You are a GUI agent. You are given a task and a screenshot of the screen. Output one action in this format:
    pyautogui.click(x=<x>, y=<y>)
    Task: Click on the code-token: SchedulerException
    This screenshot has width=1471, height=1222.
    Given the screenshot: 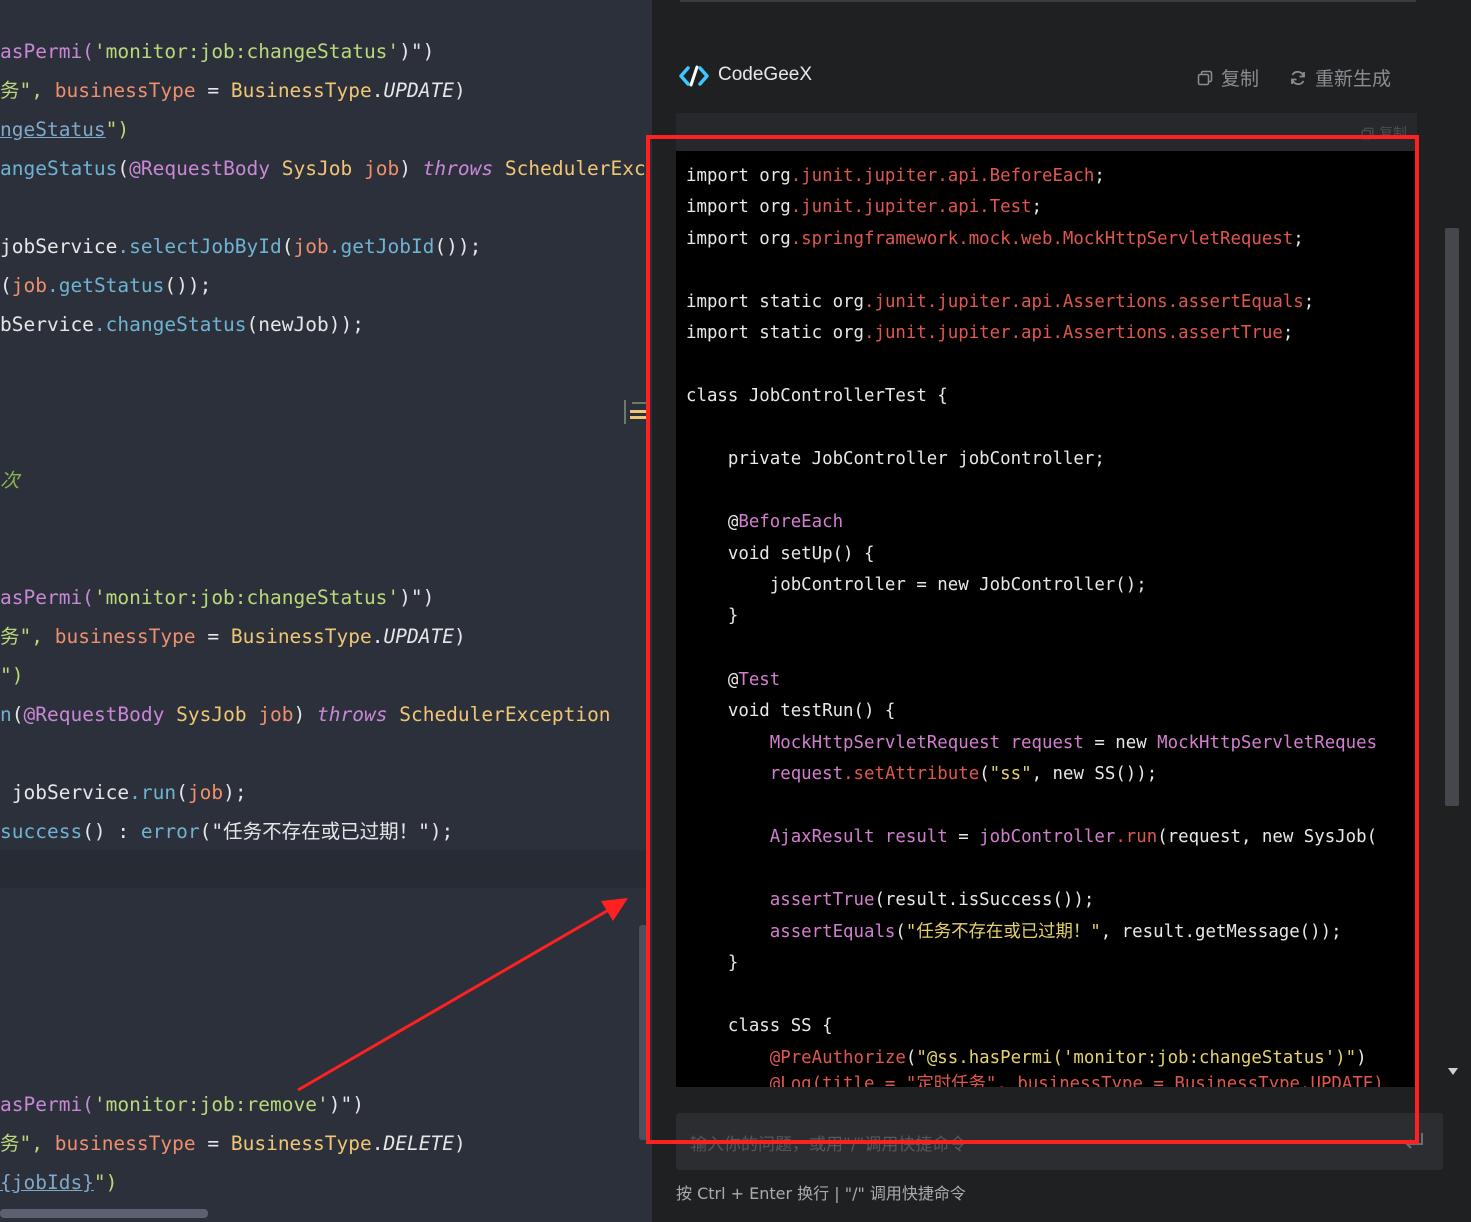 What is the action you would take?
    pyautogui.click(x=499, y=714)
    